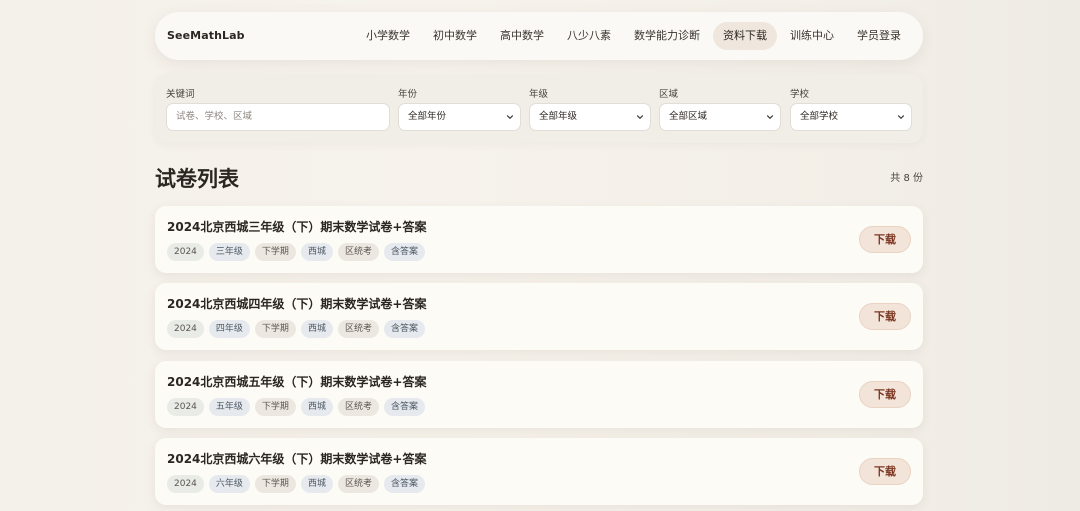  I want to click on grade-label: 年级, so click(539, 94).